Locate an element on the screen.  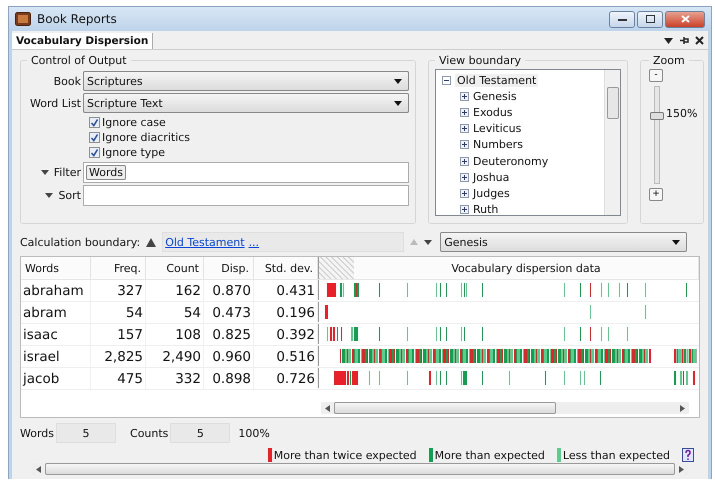
tree-item: Exodus is located at coordinates (493, 112).